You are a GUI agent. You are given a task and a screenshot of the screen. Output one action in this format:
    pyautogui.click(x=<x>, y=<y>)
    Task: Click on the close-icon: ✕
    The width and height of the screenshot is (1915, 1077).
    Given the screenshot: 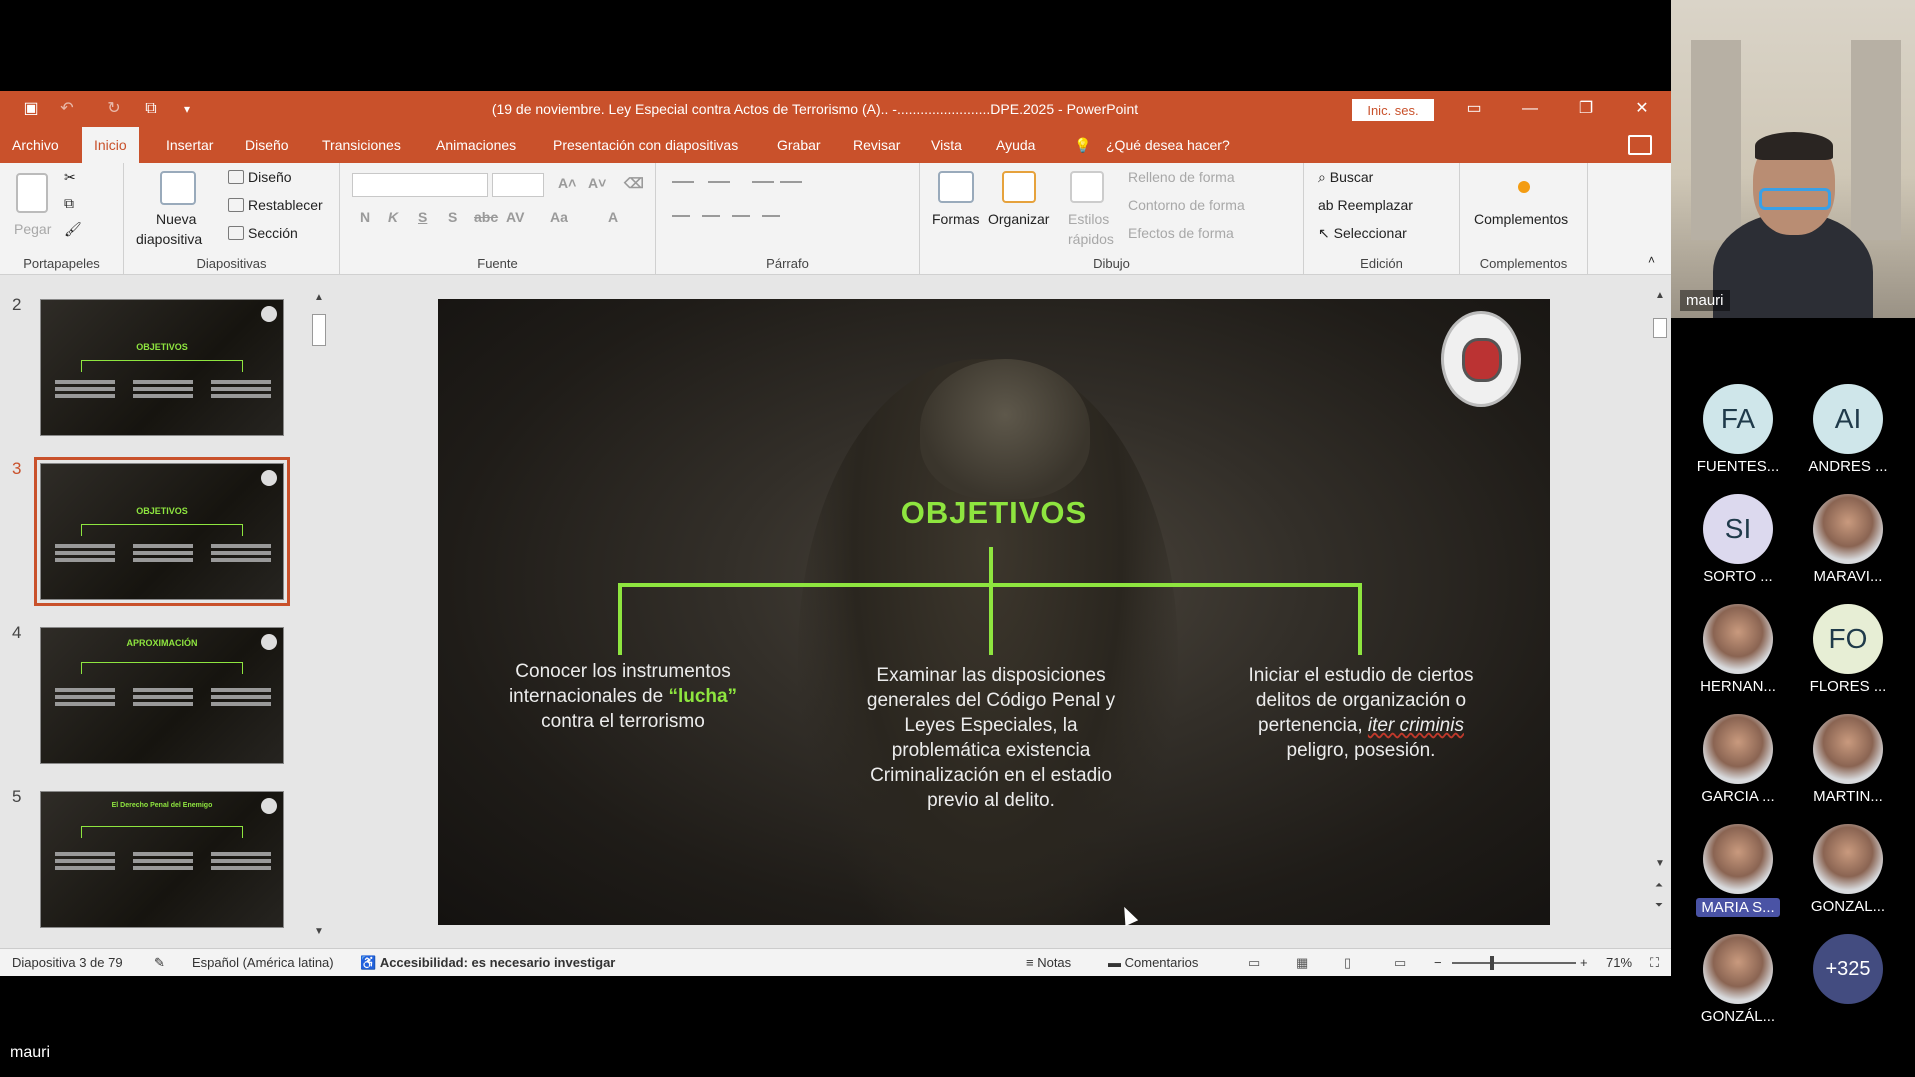 What is the action you would take?
    pyautogui.click(x=1642, y=109)
    